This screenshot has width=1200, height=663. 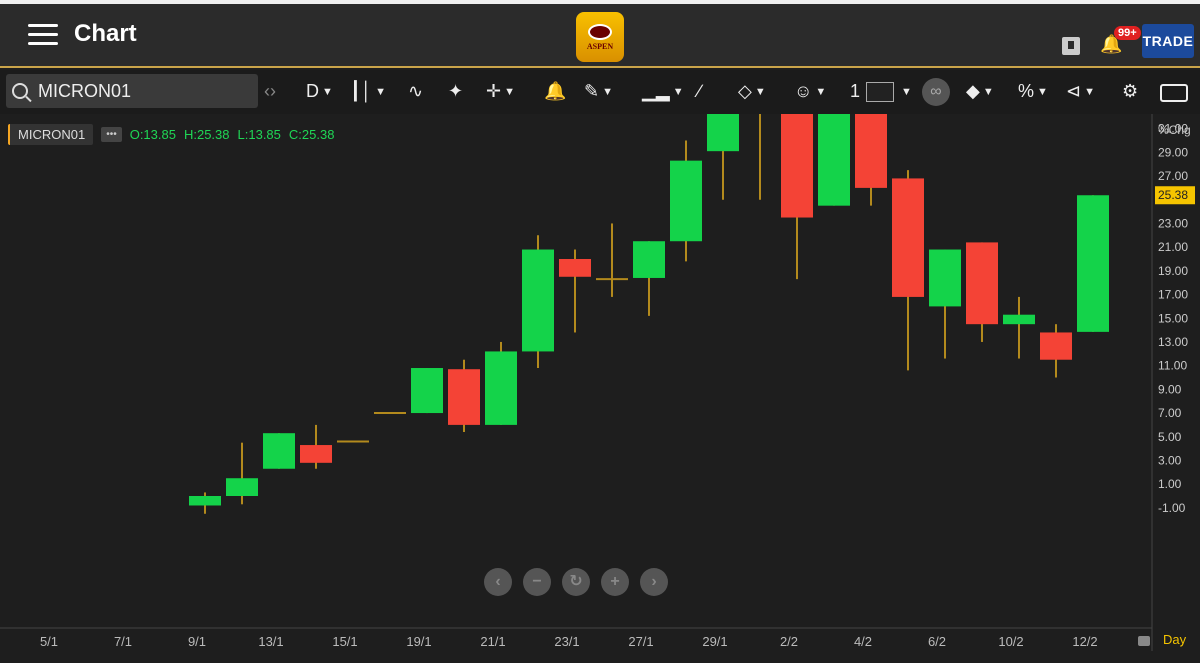 I want to click on logo-text: ASPEN, so click(x=600, y=46).